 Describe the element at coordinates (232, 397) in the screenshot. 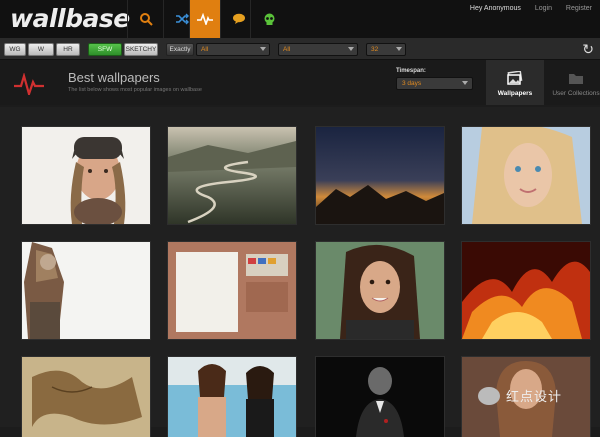

I see `thumbnail-women-pool` at that location.